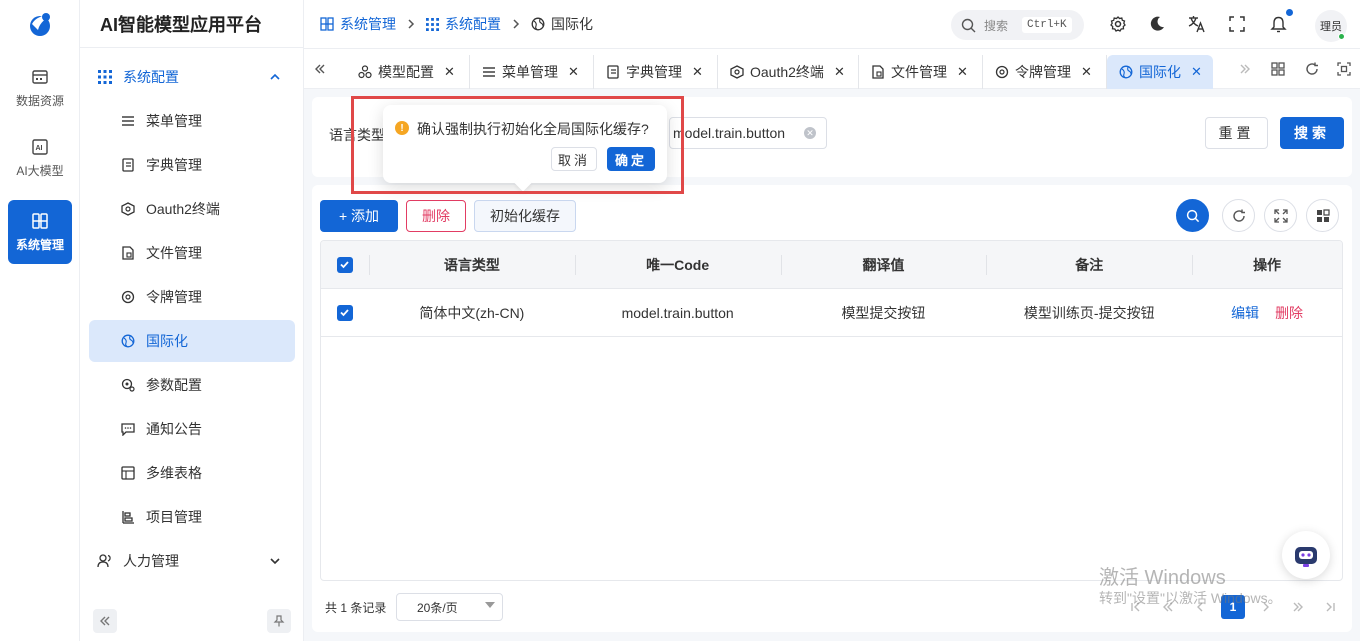  I want to click on rail-item-system: 系统管理, so click(40, 232).